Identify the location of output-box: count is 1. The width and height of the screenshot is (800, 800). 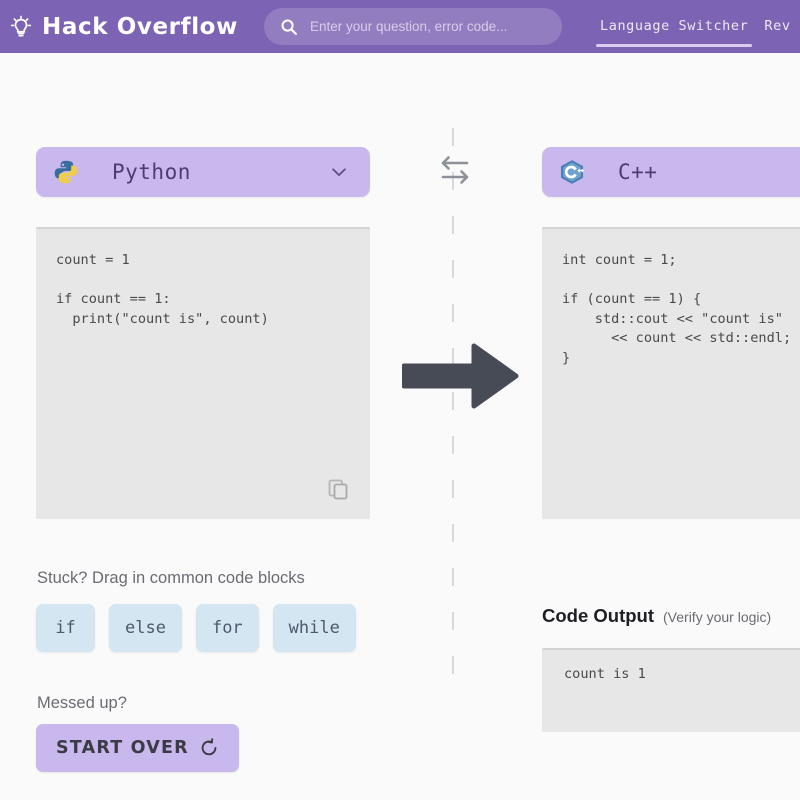
(671, 690).